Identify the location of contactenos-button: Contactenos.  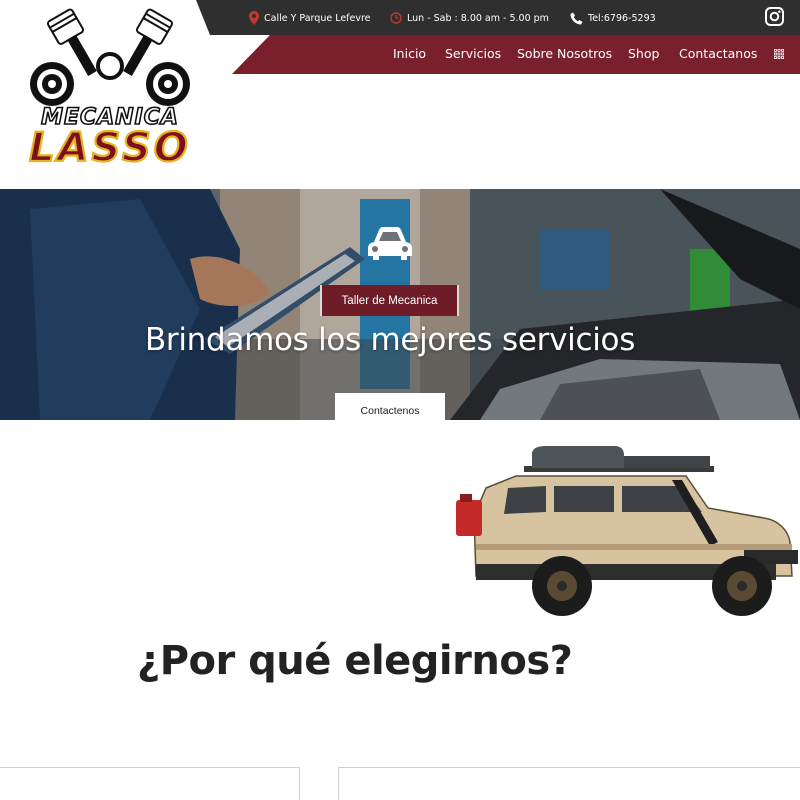
(390, 410).